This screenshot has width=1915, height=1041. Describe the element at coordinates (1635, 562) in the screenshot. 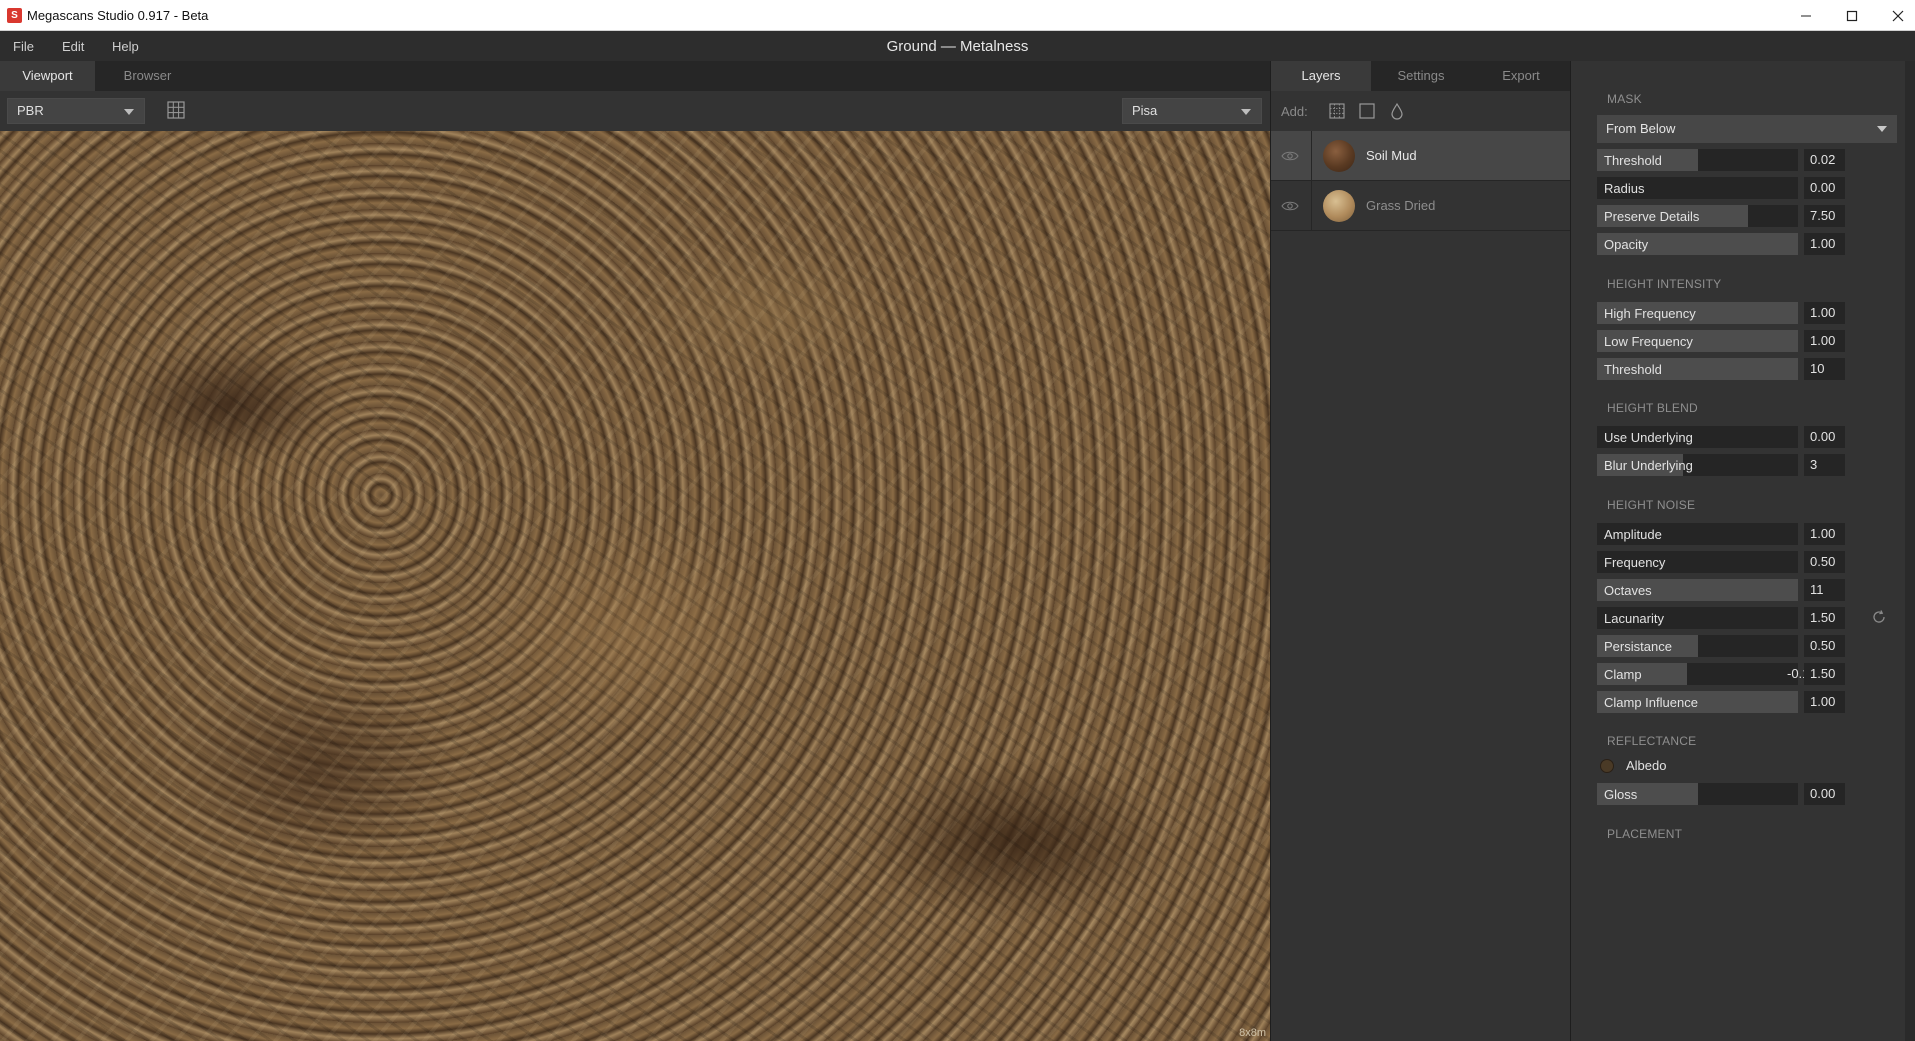

I see `slider-label: Frequency` at that location.